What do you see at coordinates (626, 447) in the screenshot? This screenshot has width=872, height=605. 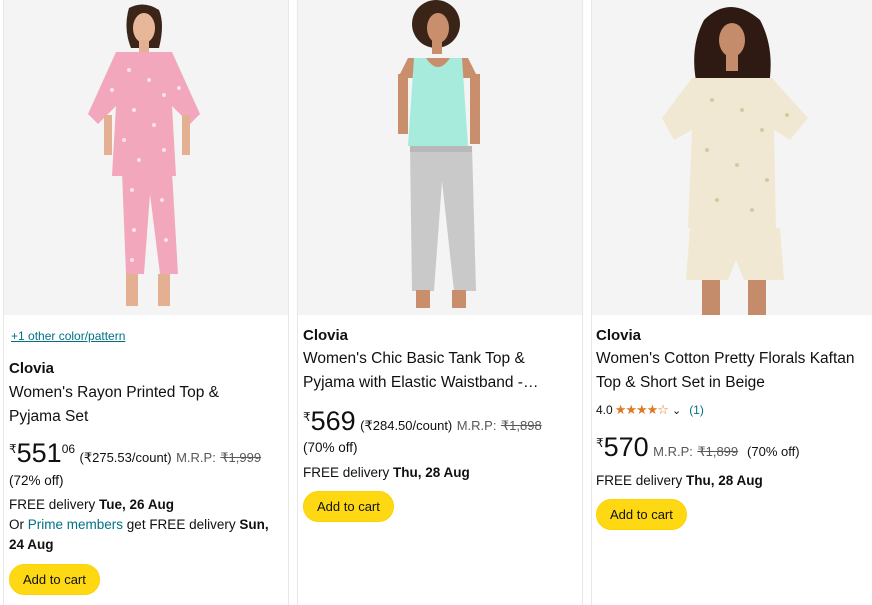 I see `price-whole: 570` at bounding box center [626, 447].